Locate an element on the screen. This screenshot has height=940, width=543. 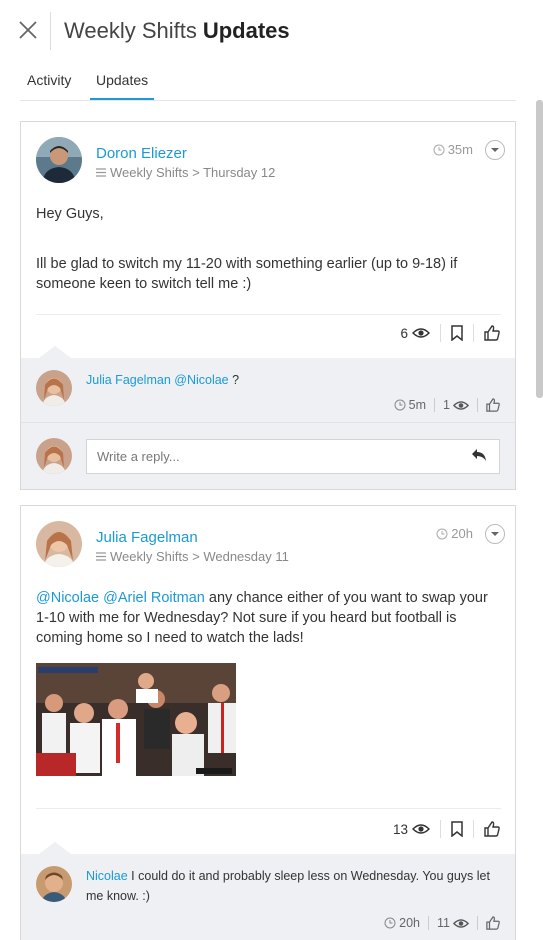
comment-views: 11 is located at coordinates (453, 923).